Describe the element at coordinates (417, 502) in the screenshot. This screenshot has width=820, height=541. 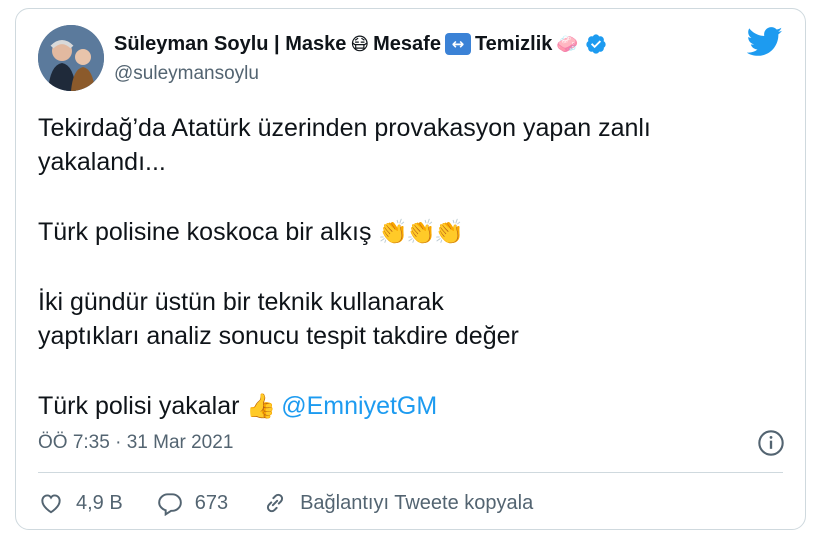
I see `copy-link-label: Bağlantıyı Tweete kopyala` at that location.